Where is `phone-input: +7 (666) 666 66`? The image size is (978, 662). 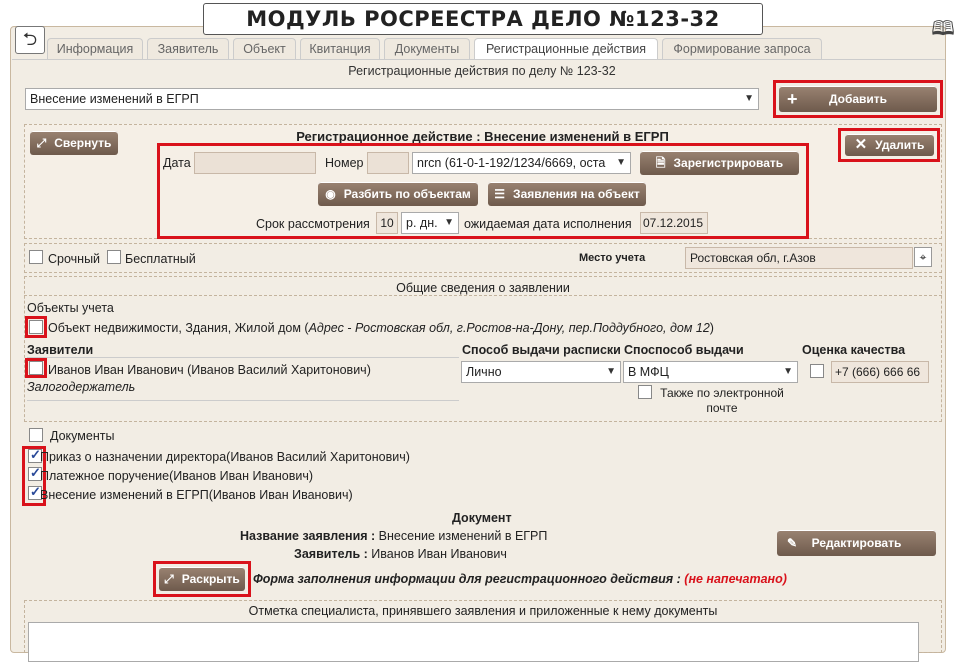
phone-input: +7 (666) 666 66 is located at coordinates (880, 372).